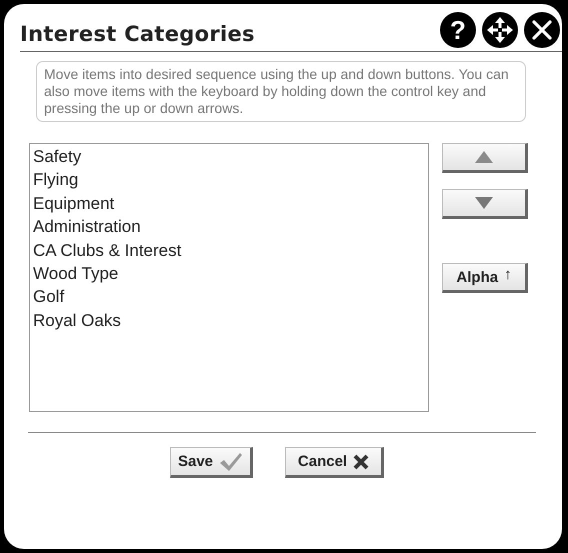  I want to click on move-up-button, so click(485, 158).